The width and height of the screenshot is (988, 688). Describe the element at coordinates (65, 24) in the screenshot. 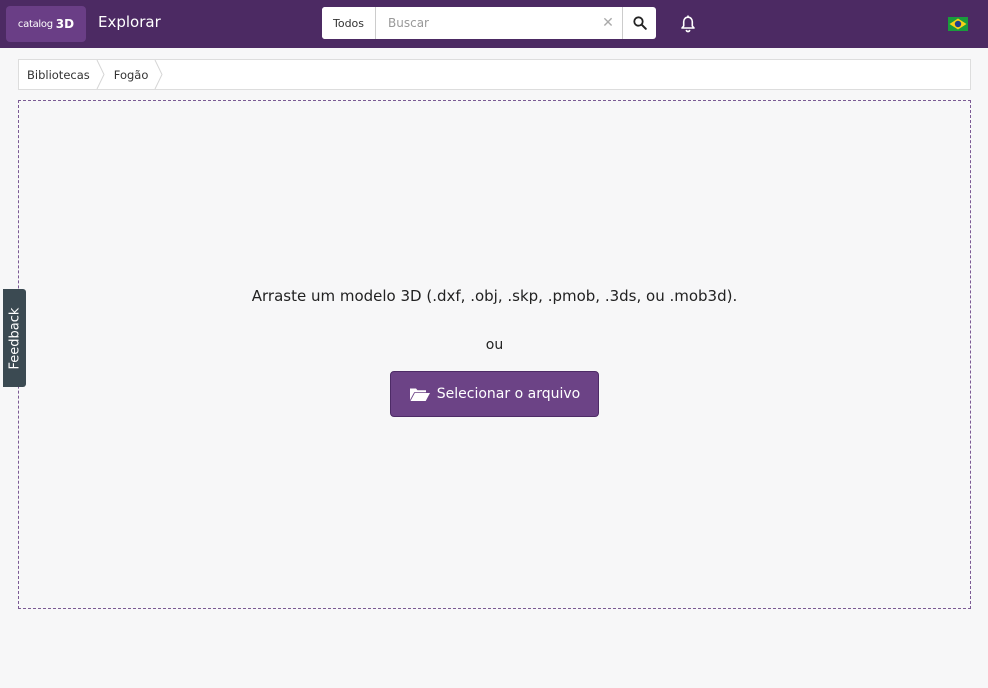

I see `logo-text-big: 3D` at that location.